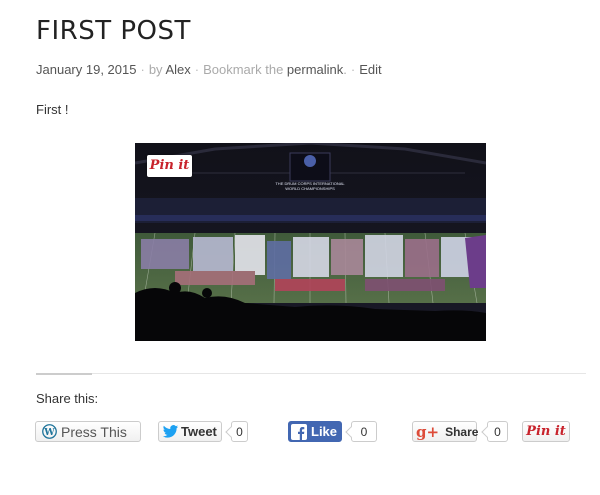  What do you see at coordinates (86, 69) in the screenshot?
I see `post-date-link: January 19, 2015` at bounding box center [86, 69].